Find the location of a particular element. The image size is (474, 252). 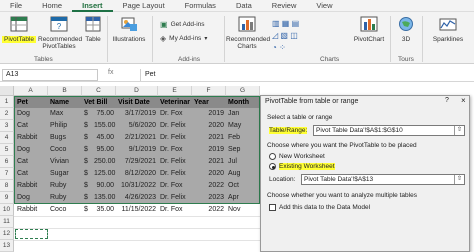

tab-page-layout: Page Layout is located at coordinates (144, 6).